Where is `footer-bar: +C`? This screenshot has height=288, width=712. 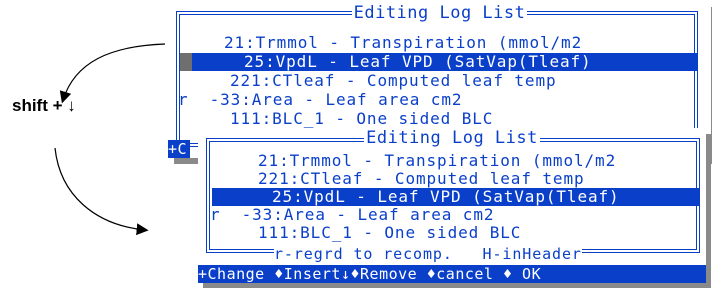 footer-bar: +C is located at coordinates (179, 149).